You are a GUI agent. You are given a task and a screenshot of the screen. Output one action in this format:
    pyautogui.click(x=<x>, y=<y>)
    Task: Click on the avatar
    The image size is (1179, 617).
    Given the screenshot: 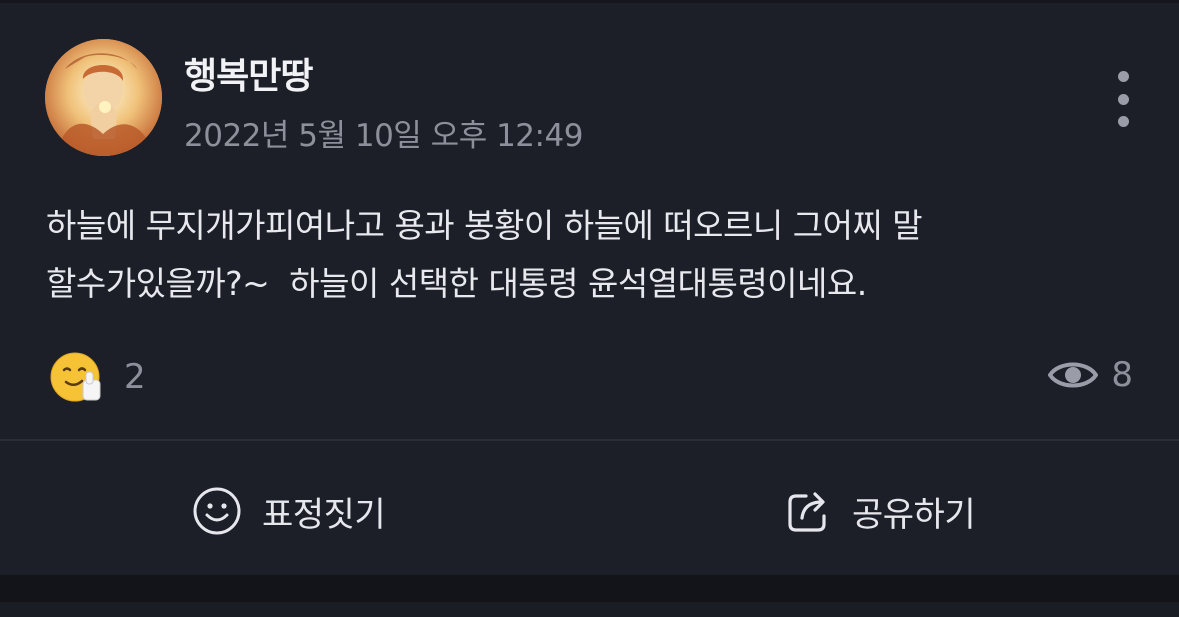 What is the action you would take?
    pyautogui.click(x=103, y=97)
    